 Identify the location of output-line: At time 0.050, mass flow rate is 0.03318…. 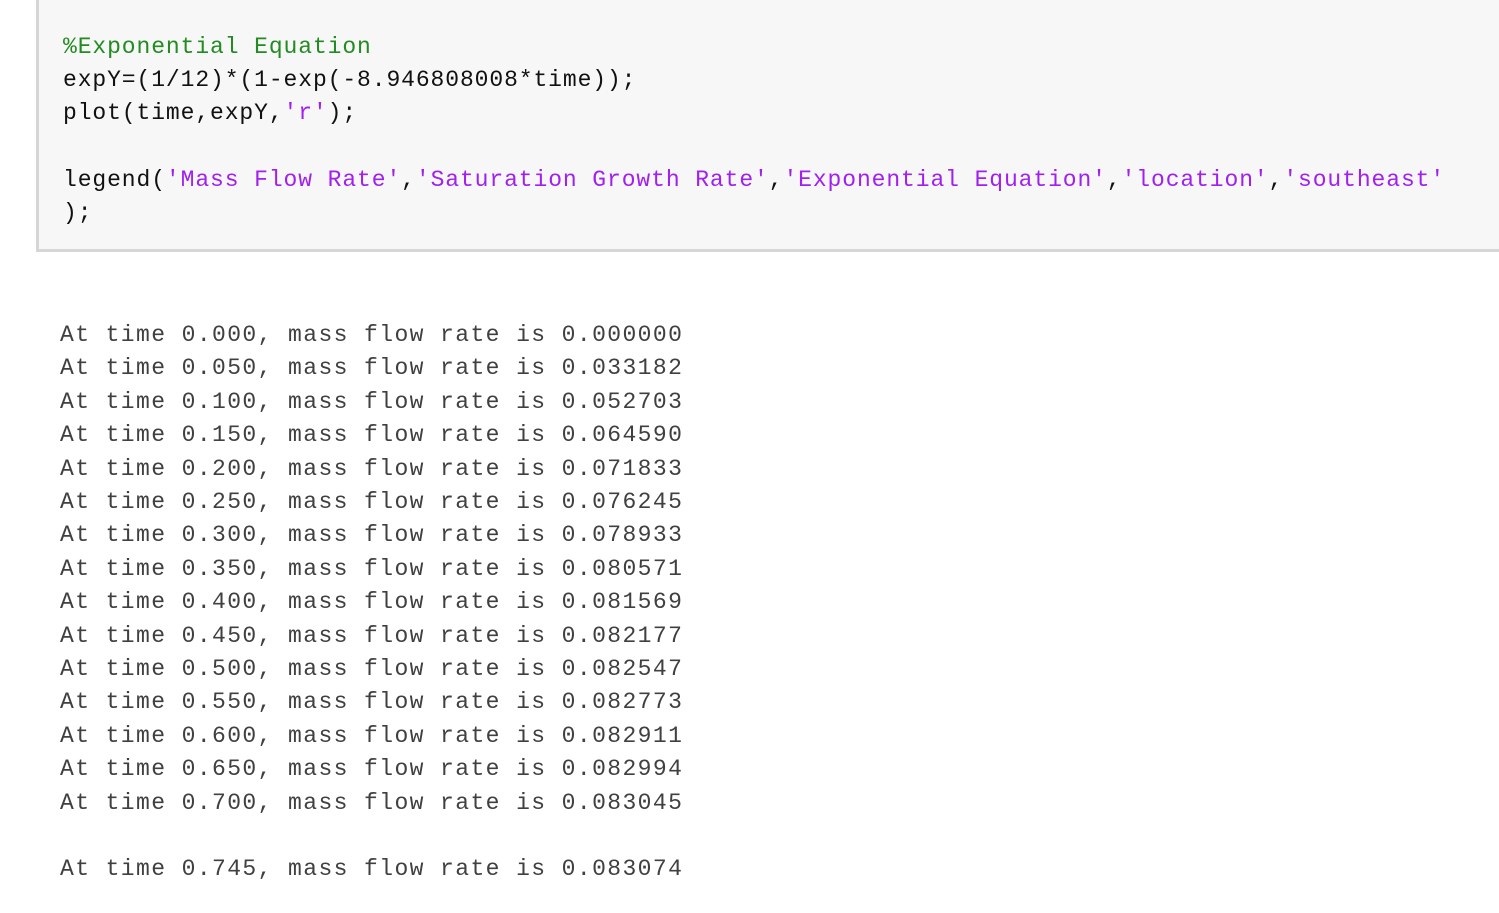
(372, 368).